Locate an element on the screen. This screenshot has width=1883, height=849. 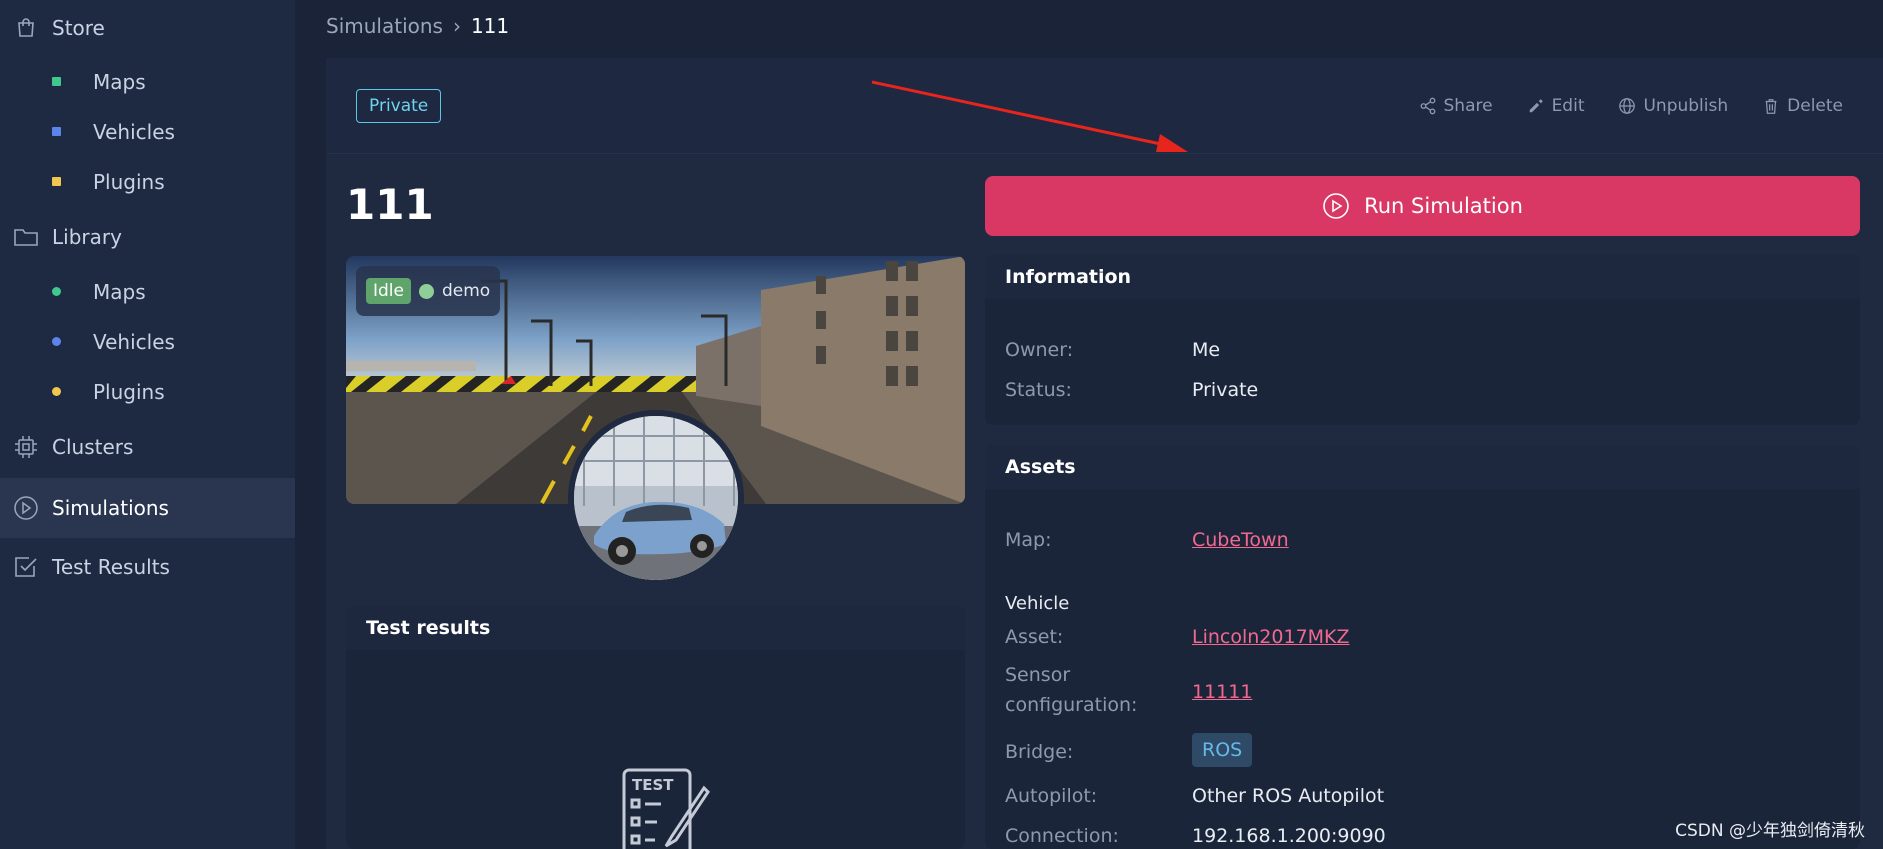
sidebar-item-store-plugins: Plugins is located at coordinates (147, 182).